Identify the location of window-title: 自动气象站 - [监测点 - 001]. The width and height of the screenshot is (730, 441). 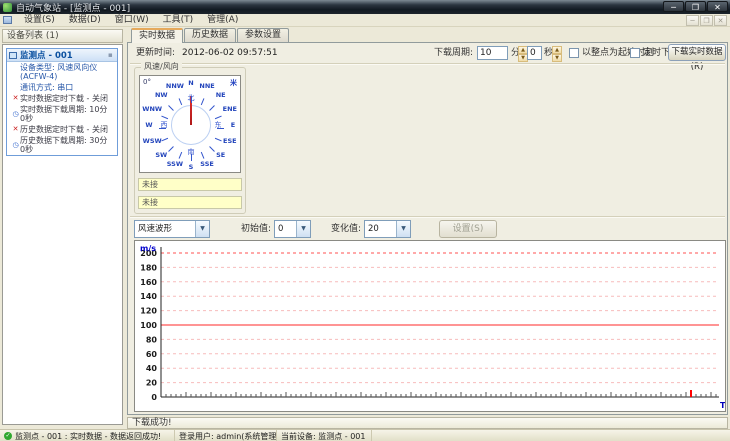
(73, 8).